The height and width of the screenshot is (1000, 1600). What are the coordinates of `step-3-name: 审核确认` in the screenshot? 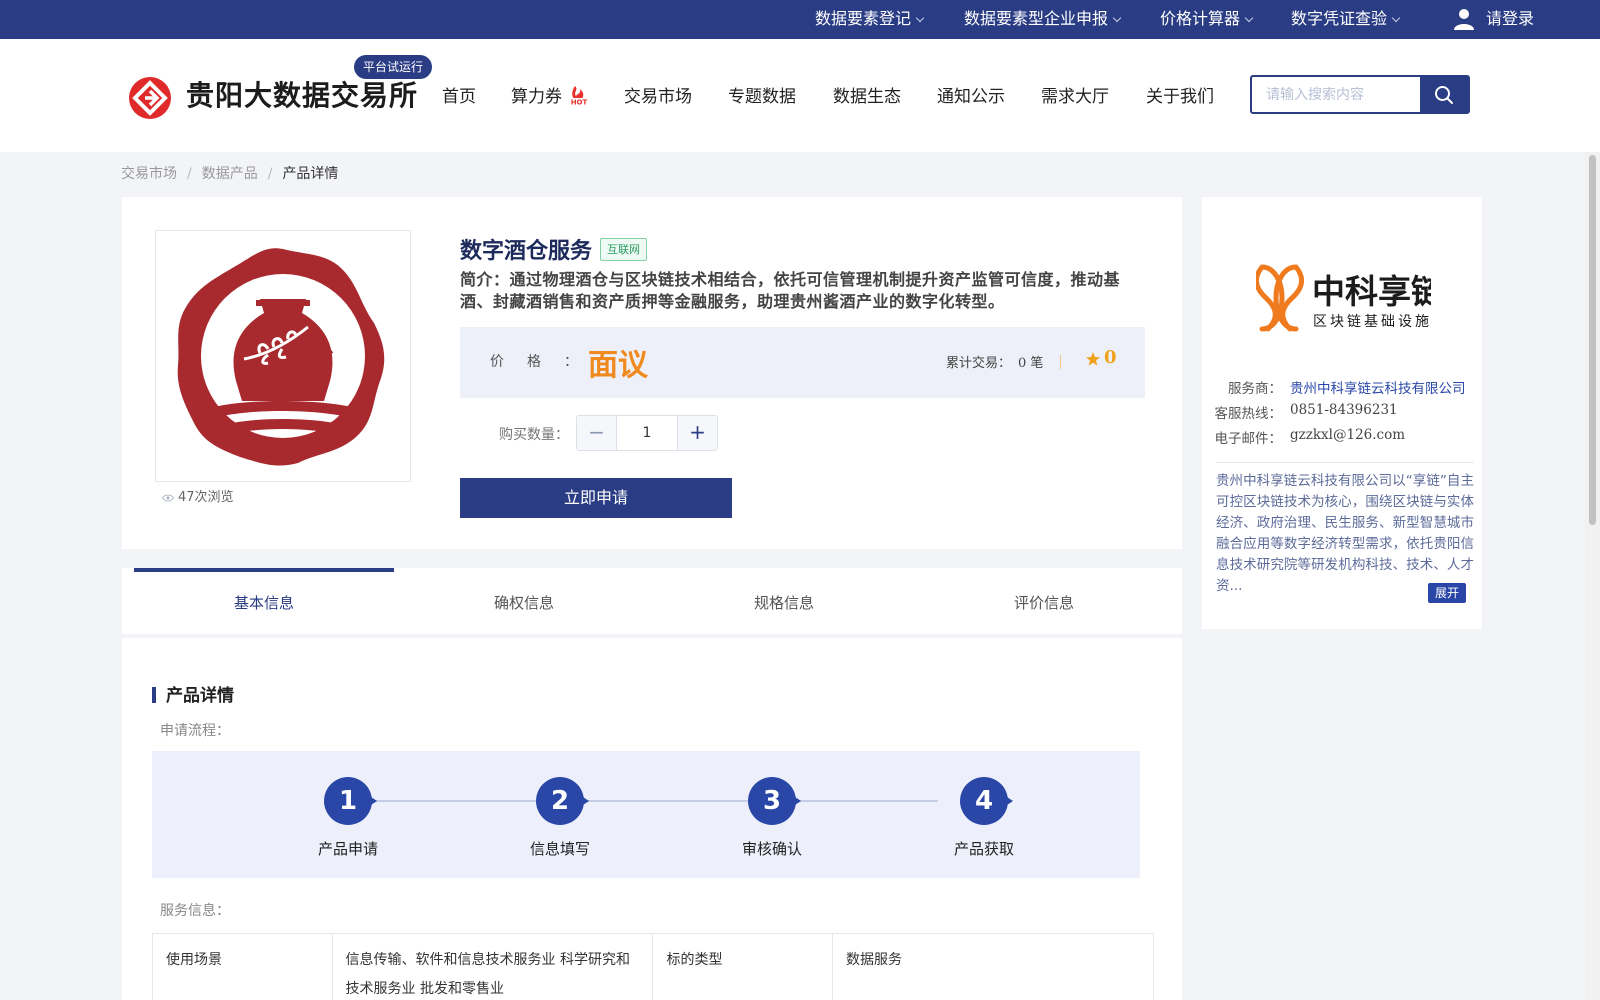 It's located at (771, 849).